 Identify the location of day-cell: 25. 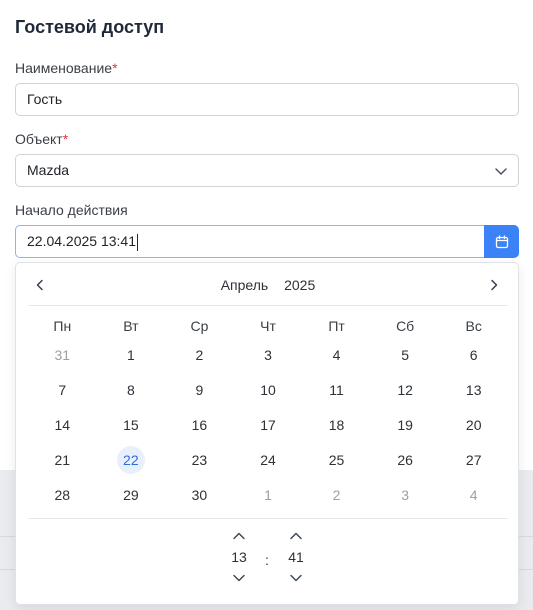
(336, 459).